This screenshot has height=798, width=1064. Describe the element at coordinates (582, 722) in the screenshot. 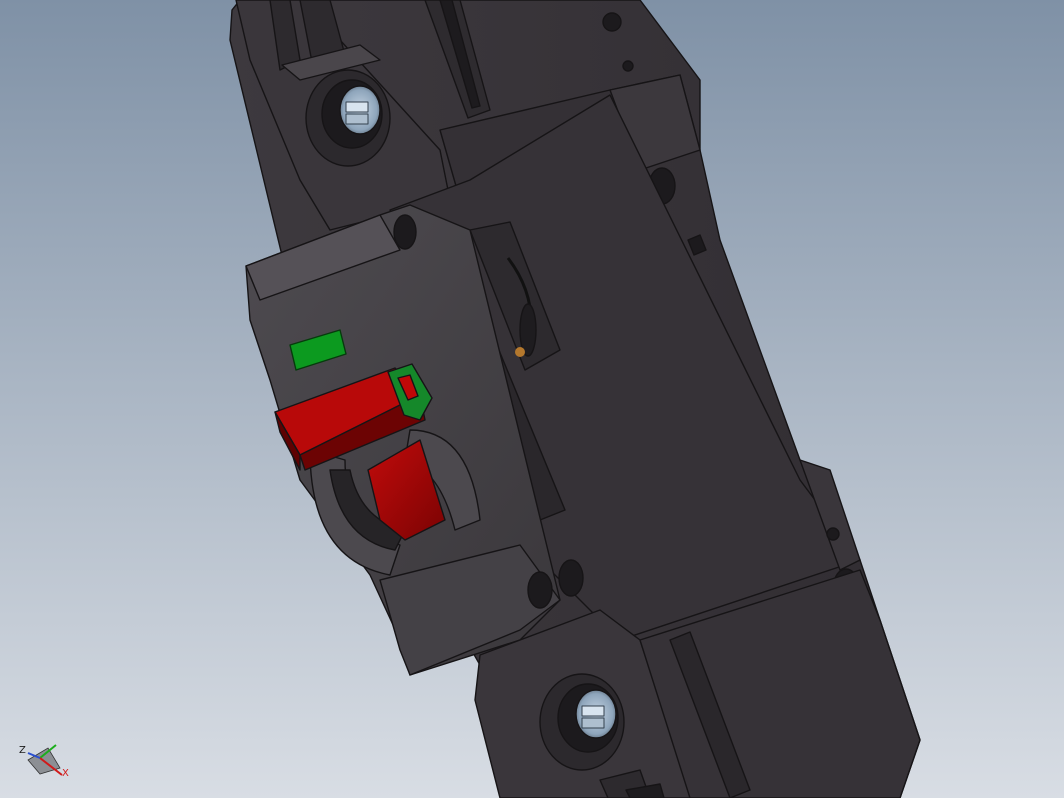

I see `lower-terminal-screw` at that location.